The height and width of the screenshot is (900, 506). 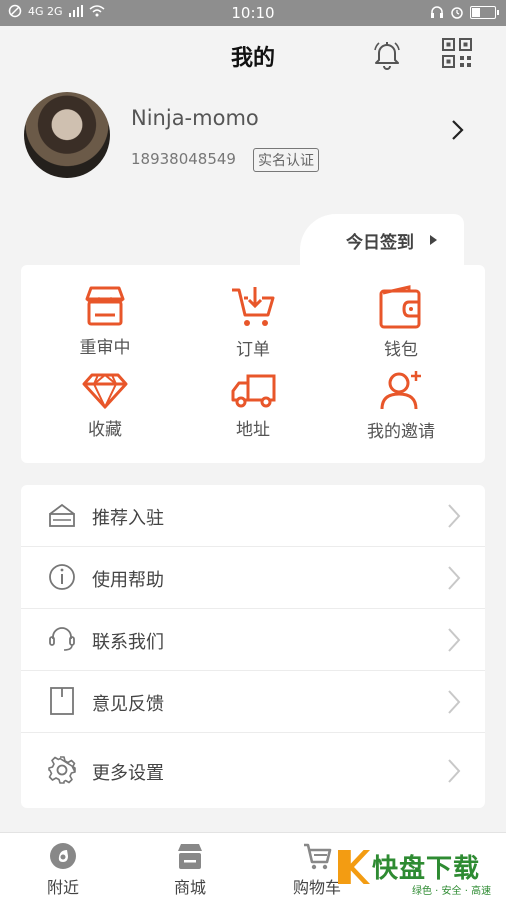 What do you see at coordinates (252, 58) in the screenshot?
I see `page-title: 我的` at bounding box center [252, 58].